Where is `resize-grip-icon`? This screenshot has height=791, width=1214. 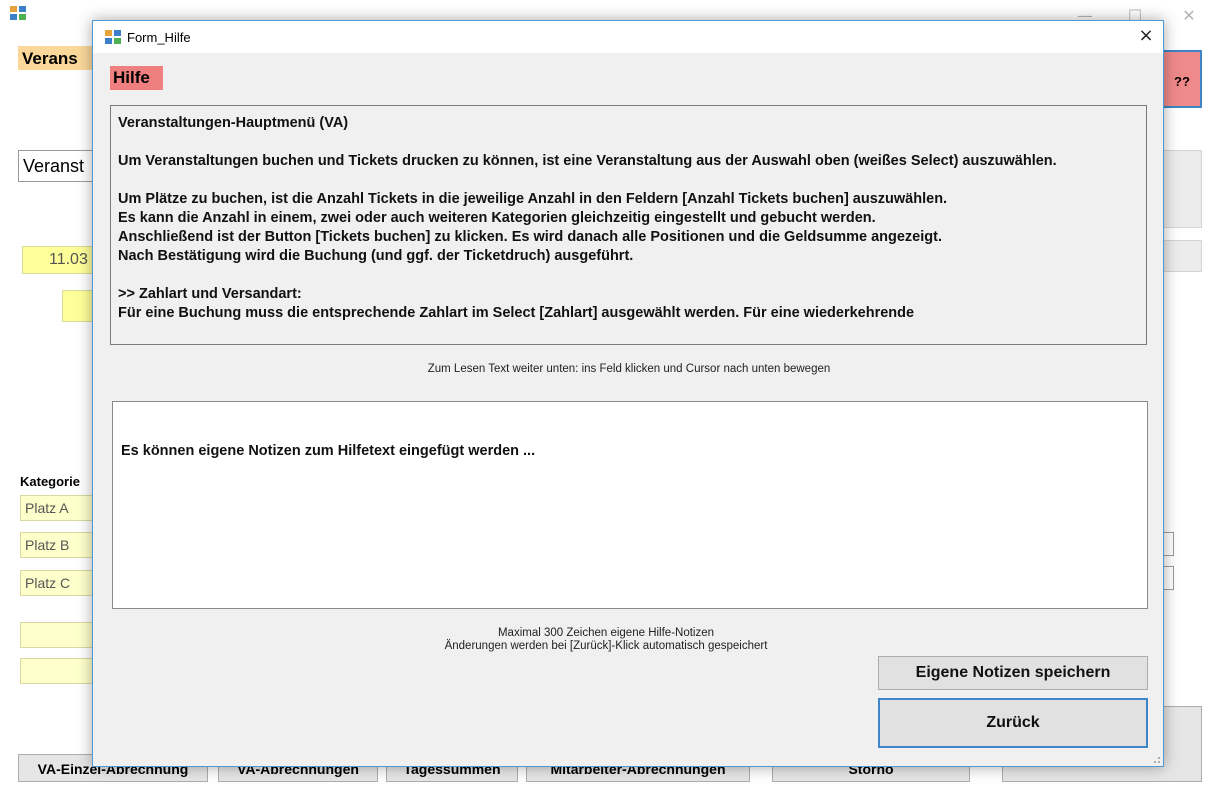 resize-grip-icon is located at coordinates (1156, 759).